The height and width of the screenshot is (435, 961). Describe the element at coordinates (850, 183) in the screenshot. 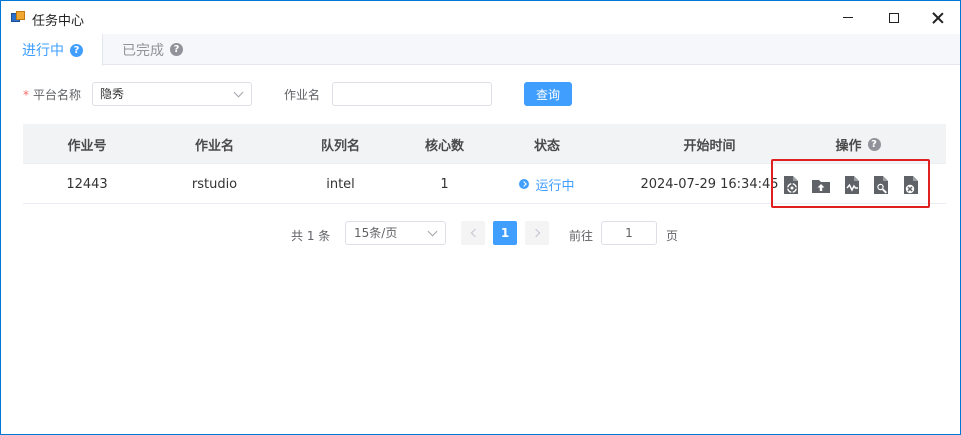

I see `action-highlight-box` at that location.